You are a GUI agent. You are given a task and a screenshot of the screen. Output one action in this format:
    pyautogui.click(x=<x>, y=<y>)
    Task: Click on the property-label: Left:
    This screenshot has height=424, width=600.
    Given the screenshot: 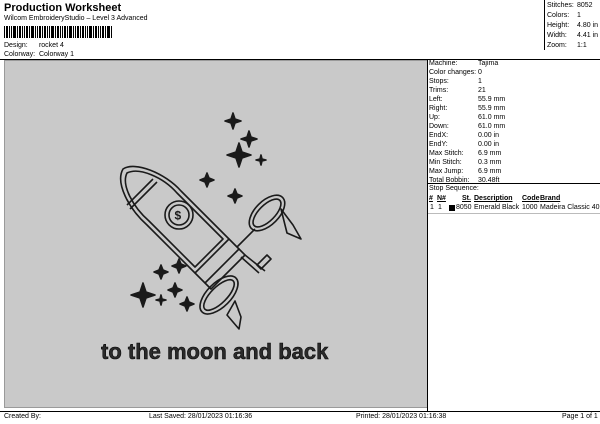 What is the action you would take?
    pyautogui.click(x=436, y=99)
    